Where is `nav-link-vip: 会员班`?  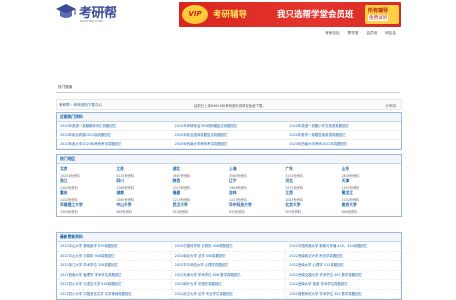
nav-link-vip: 会员班 is located at coordinates (371, 33).